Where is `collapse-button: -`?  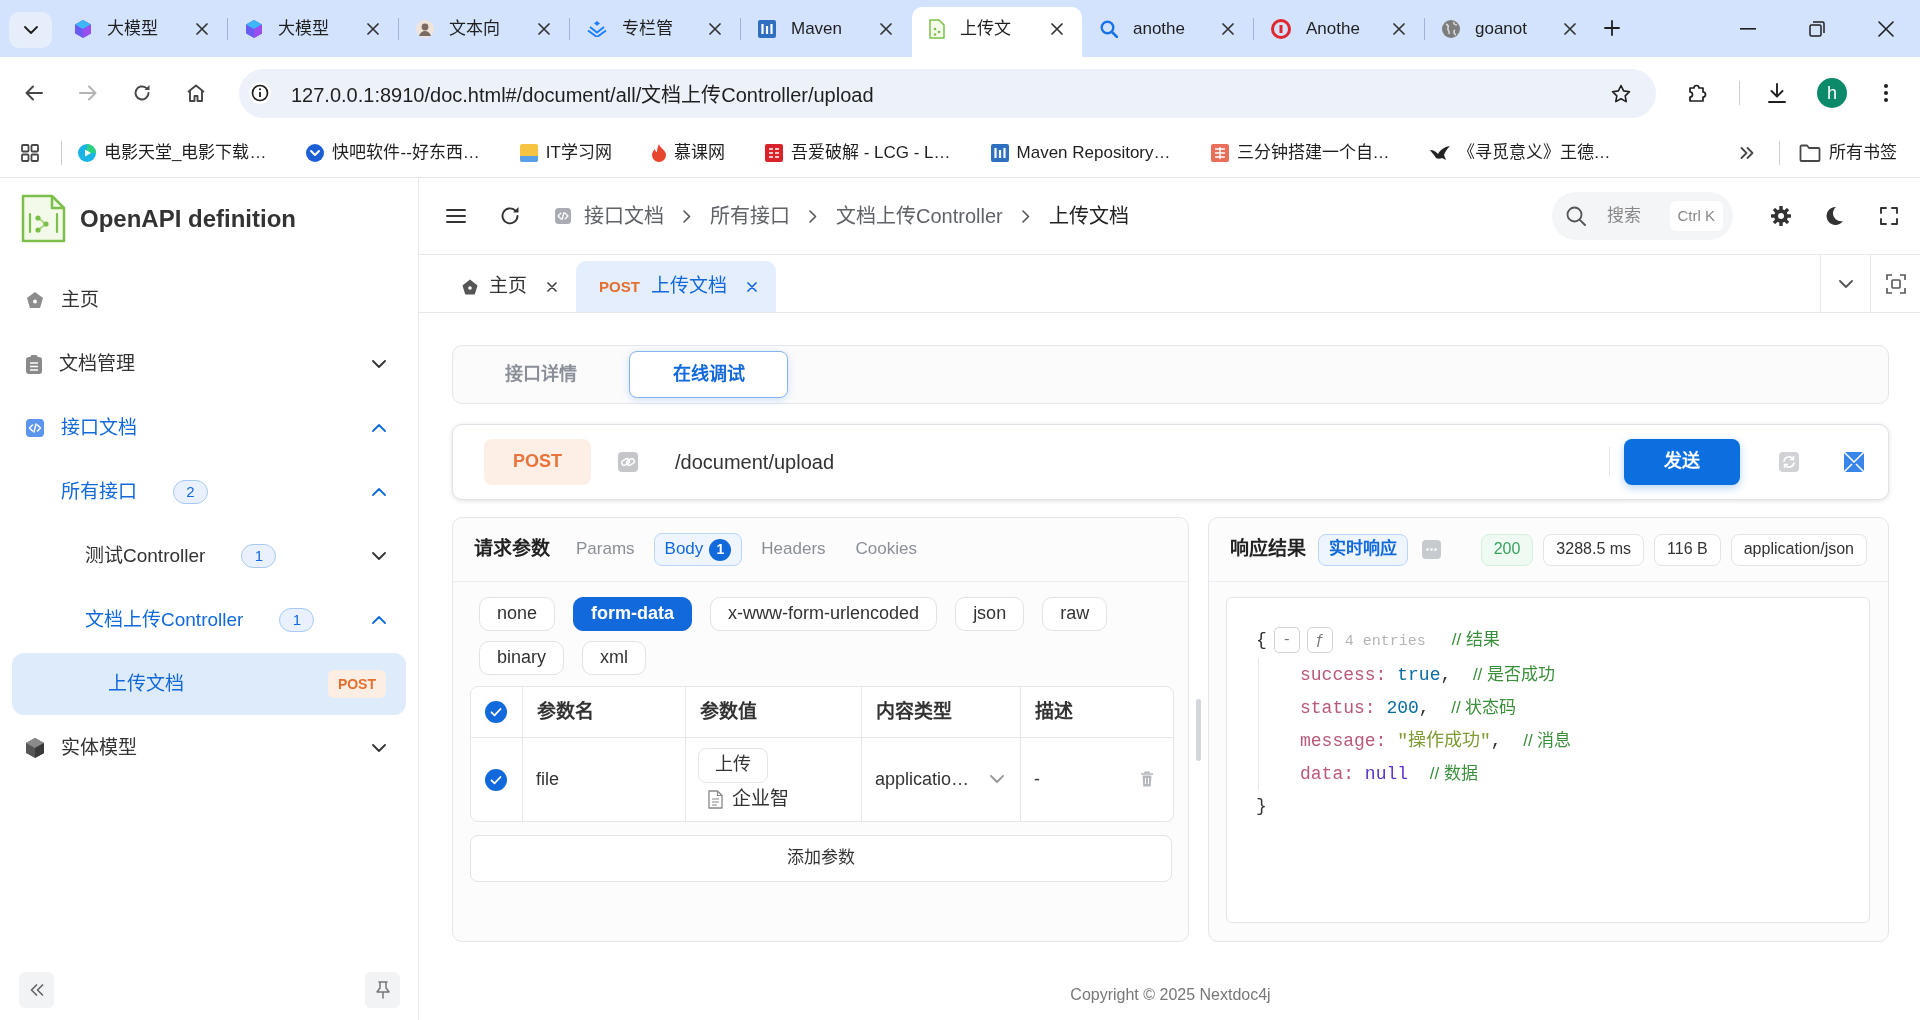
collapse-button: - is located at coordinates (1286, 640).